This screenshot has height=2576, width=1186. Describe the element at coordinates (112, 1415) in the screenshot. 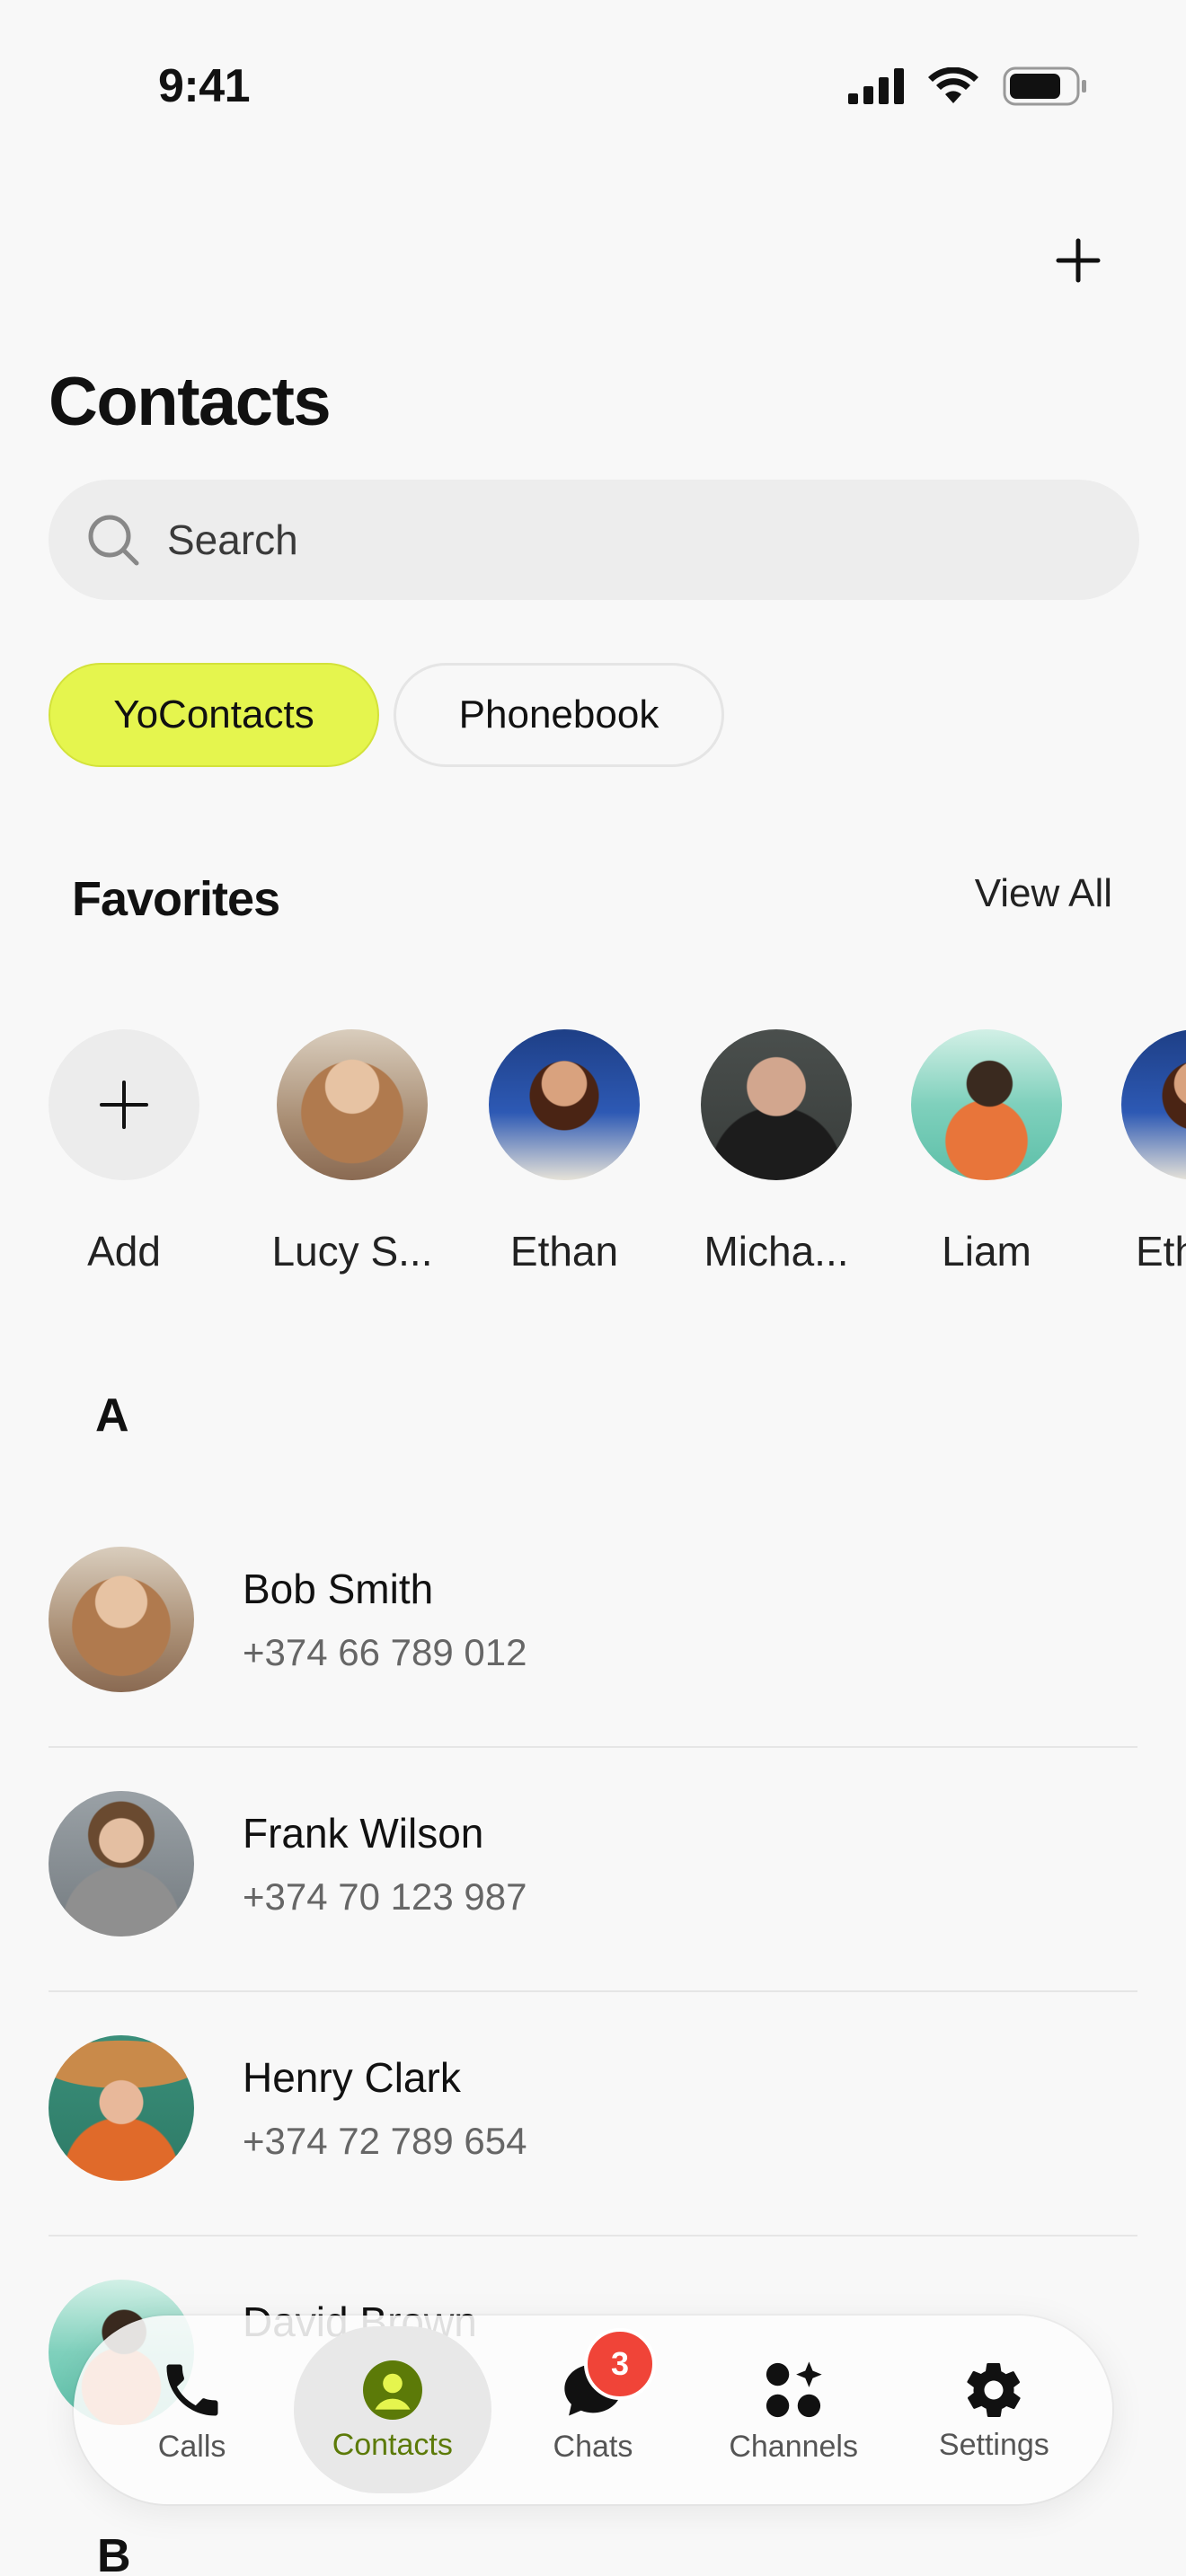

I see `section-letter: A` at that location.